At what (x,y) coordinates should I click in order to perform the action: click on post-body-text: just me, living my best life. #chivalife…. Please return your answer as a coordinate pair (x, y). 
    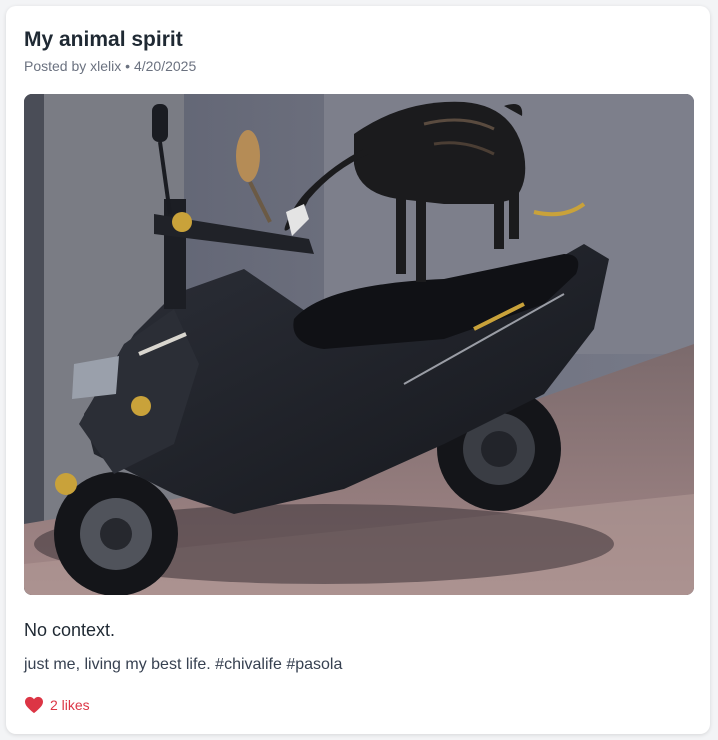
    Looking at the image, I should click on (183, 664).